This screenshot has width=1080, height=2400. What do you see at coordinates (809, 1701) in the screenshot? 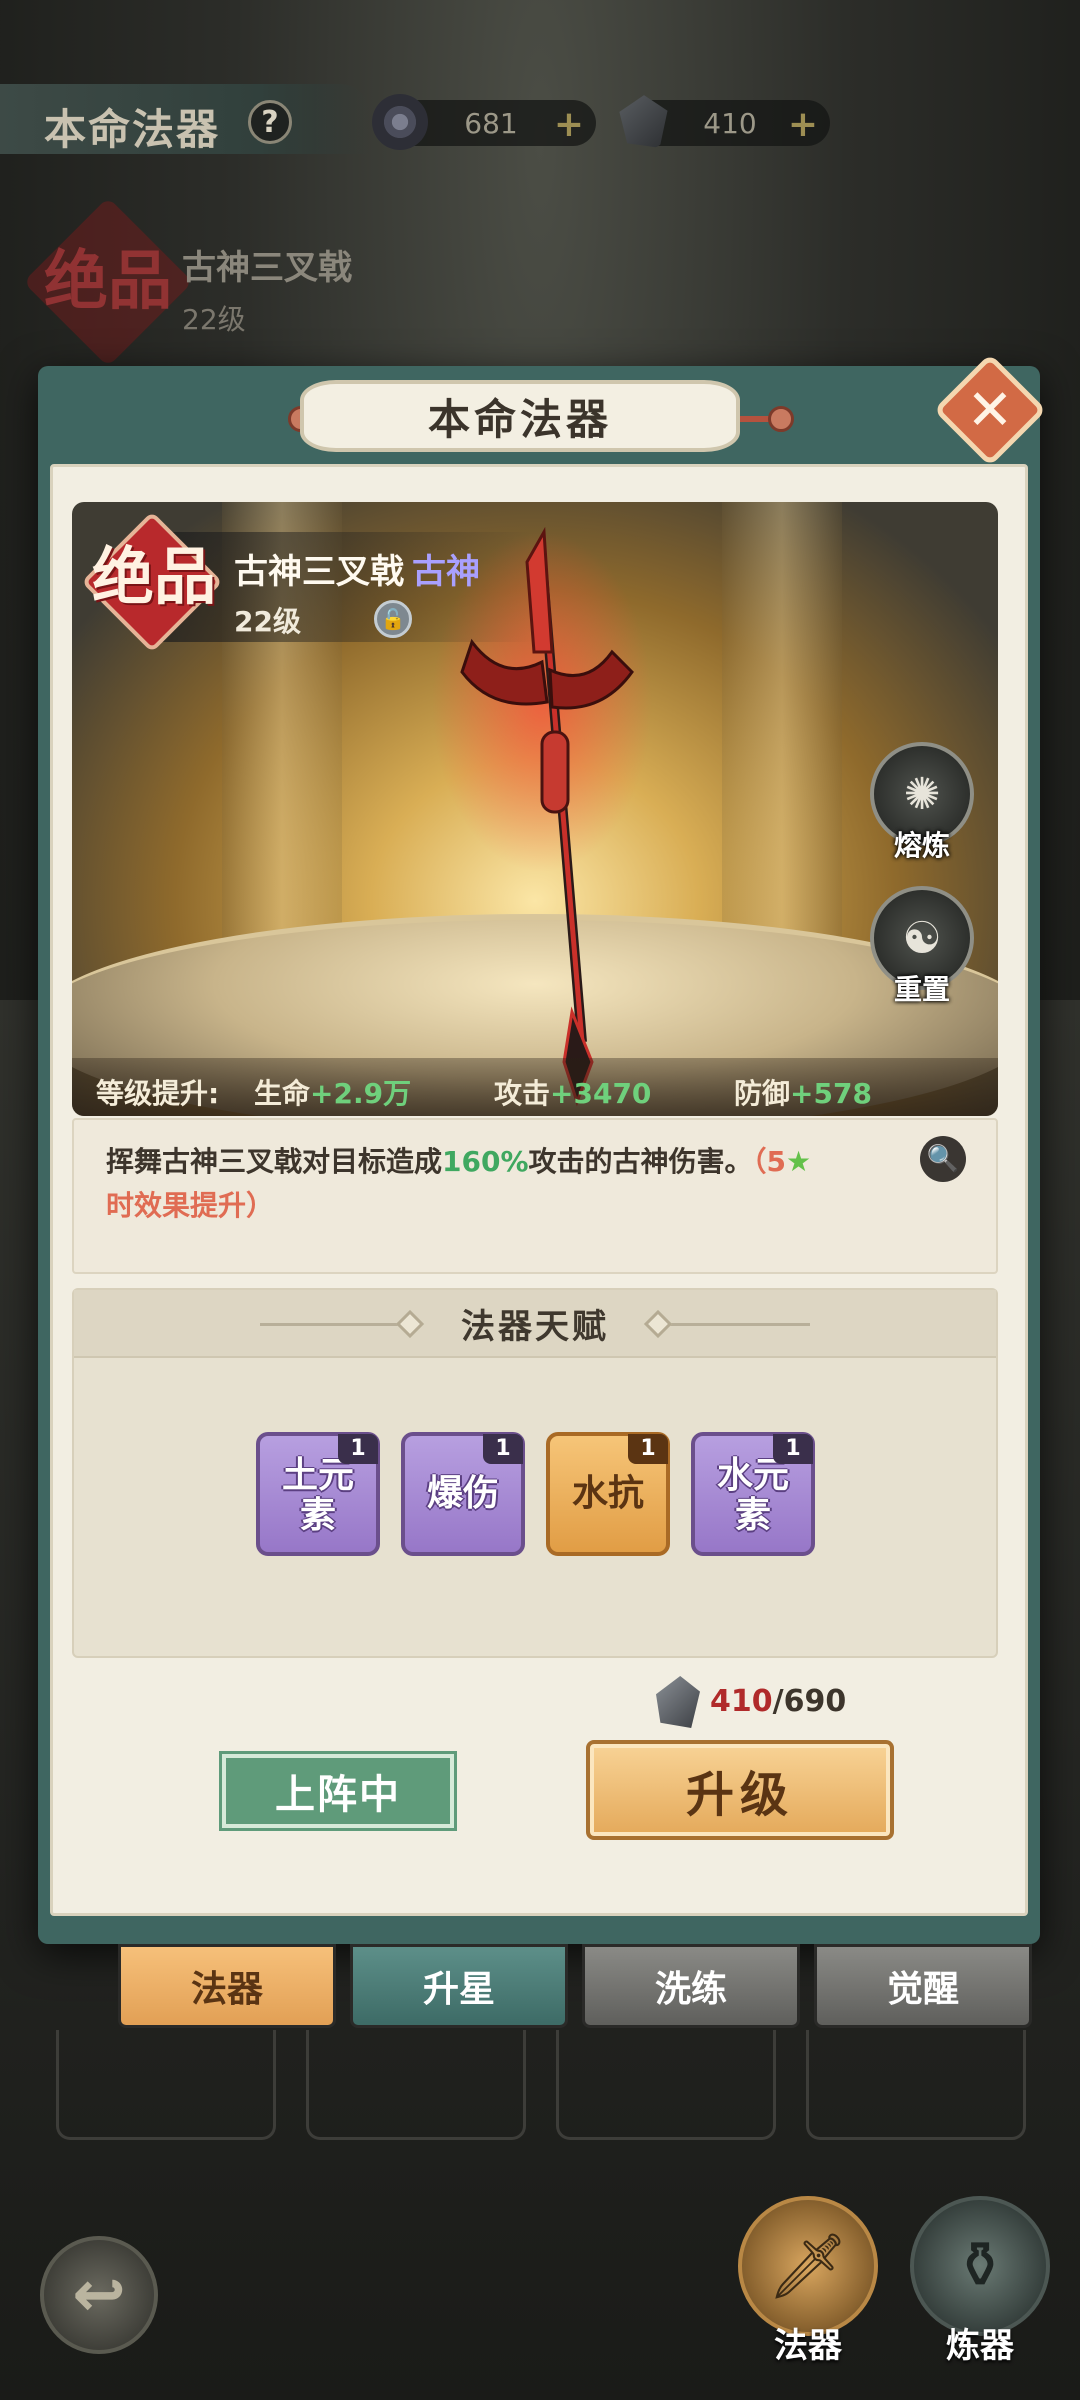
I see `cost-need: /690` at bounding box center [809, 1701].